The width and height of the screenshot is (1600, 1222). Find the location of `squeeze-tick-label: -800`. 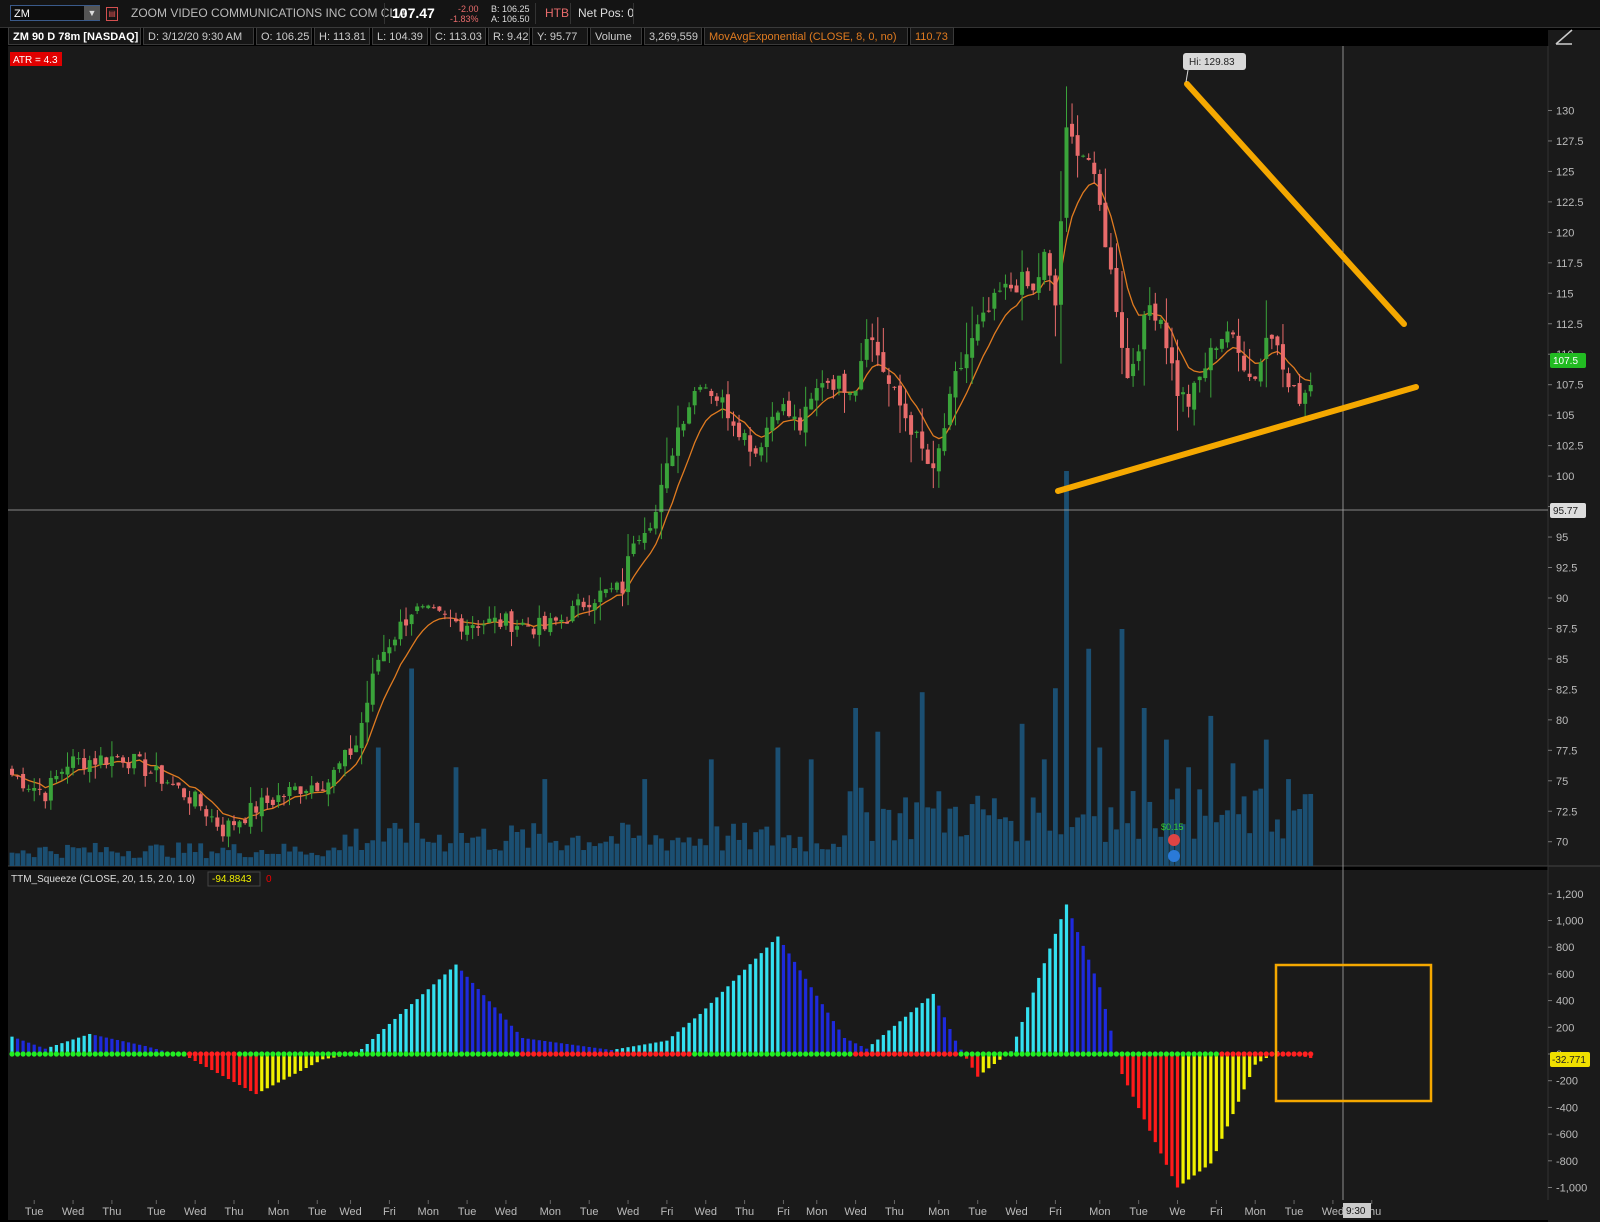

squeeze-tick-label: -800 is located at coordinates (1567, 1162).